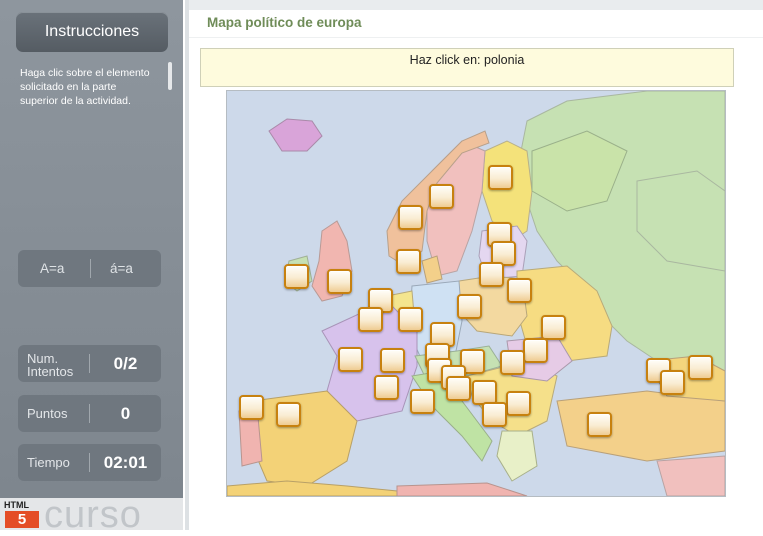 The image size is (763, 536). Describe the element at coordinates (92, 32) in the screenshot. I see `instructions-button: Instrucciones` at that location.